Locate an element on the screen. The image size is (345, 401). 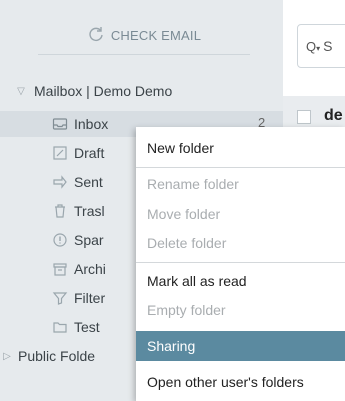
select-message-checkbox is located at coordinates (304, 117).